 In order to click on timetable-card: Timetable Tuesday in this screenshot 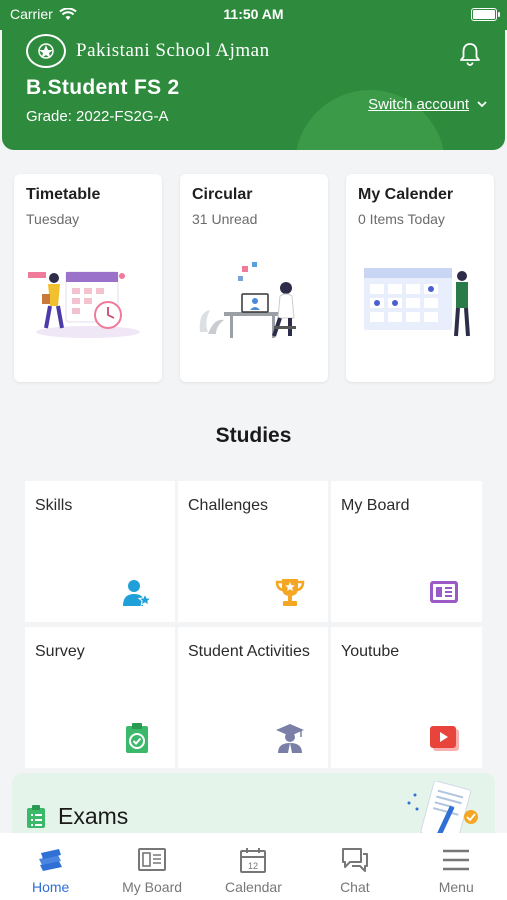, I will do `click(88, 278)`.